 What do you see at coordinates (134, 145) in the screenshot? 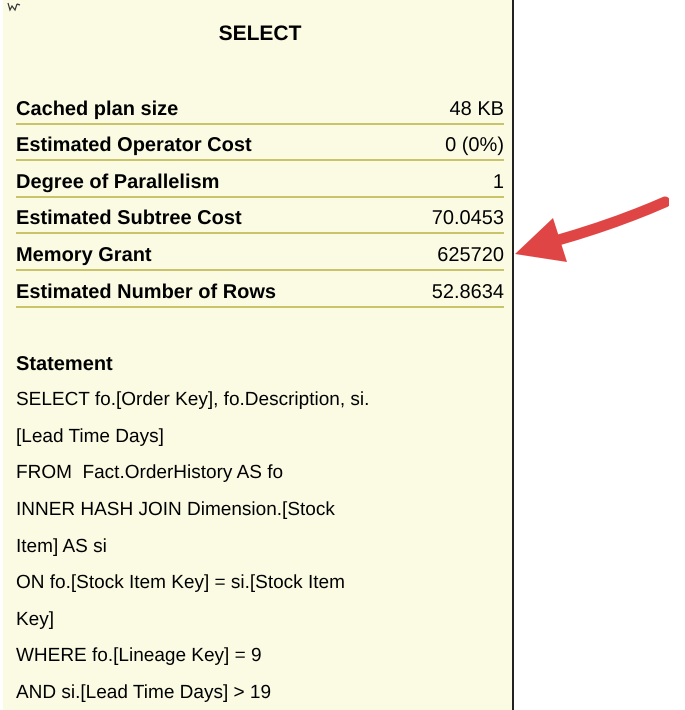
I see `property-label: Estimated Operator Cost` at bounding box center [134, 145].